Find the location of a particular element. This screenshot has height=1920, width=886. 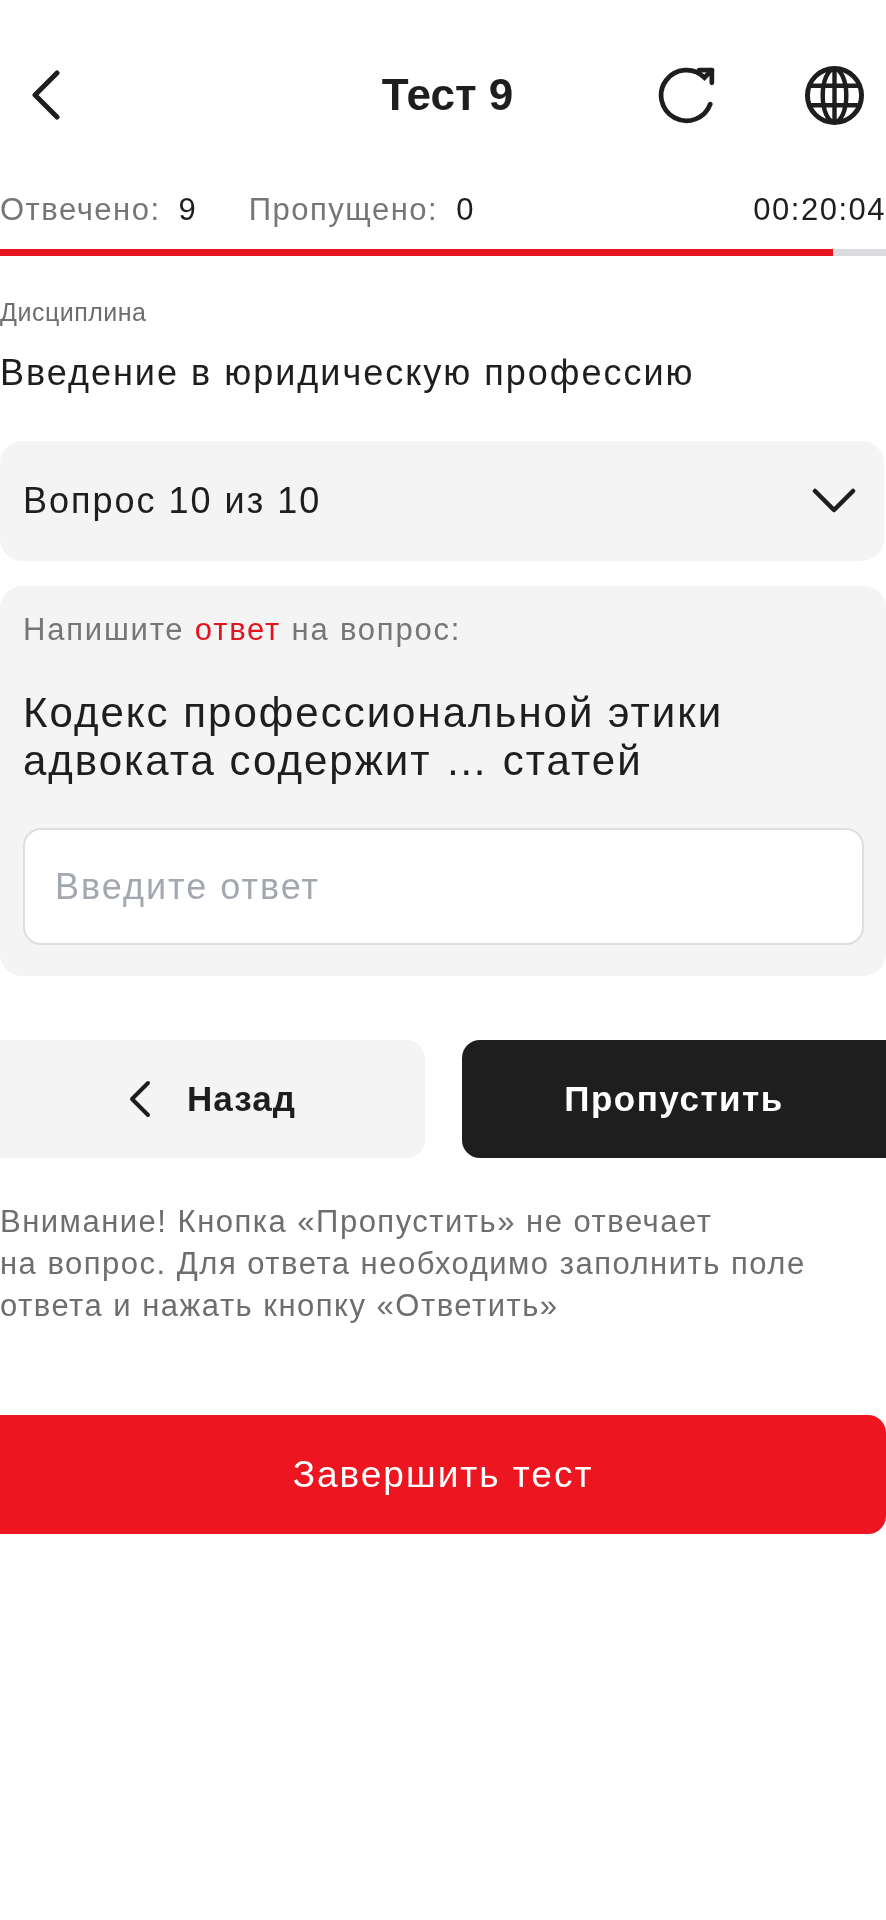

notice-text: Внимание! Кнопка «Пропустить» не отвечает на вопрос. Для ответа необходимо заполнить поле ответа и нажать кнопку «Ответить» is located at coordinates (403, 1264).